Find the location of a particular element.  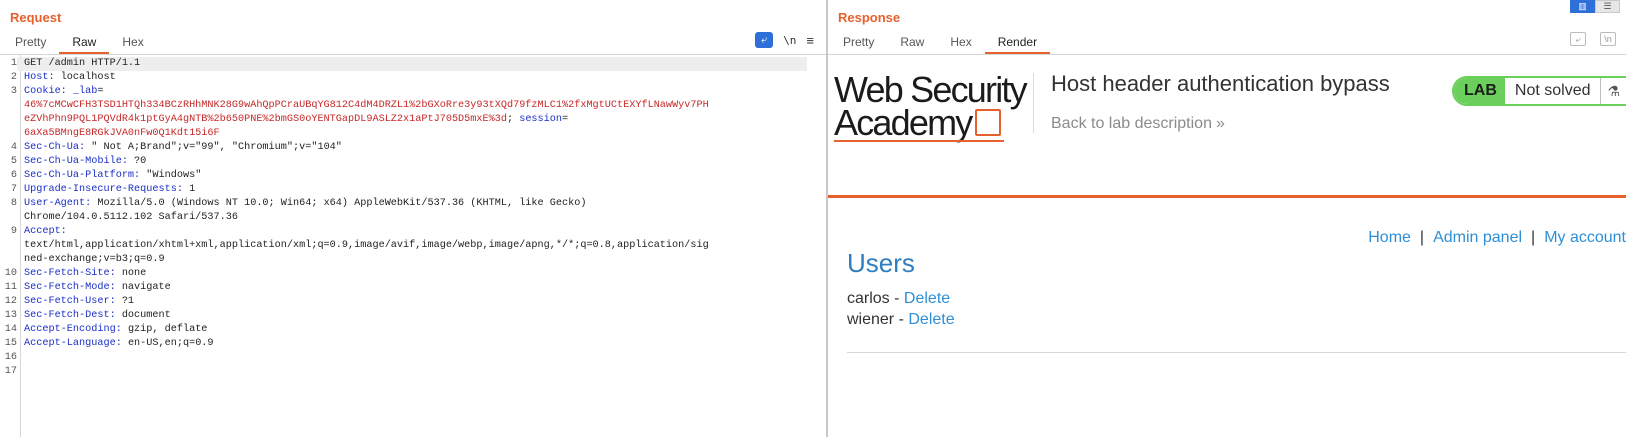

code-line: 6aXa5BMngE8RGkJVA0nFw0Q1Kdt15i6F is located at coordinates (405, 134).